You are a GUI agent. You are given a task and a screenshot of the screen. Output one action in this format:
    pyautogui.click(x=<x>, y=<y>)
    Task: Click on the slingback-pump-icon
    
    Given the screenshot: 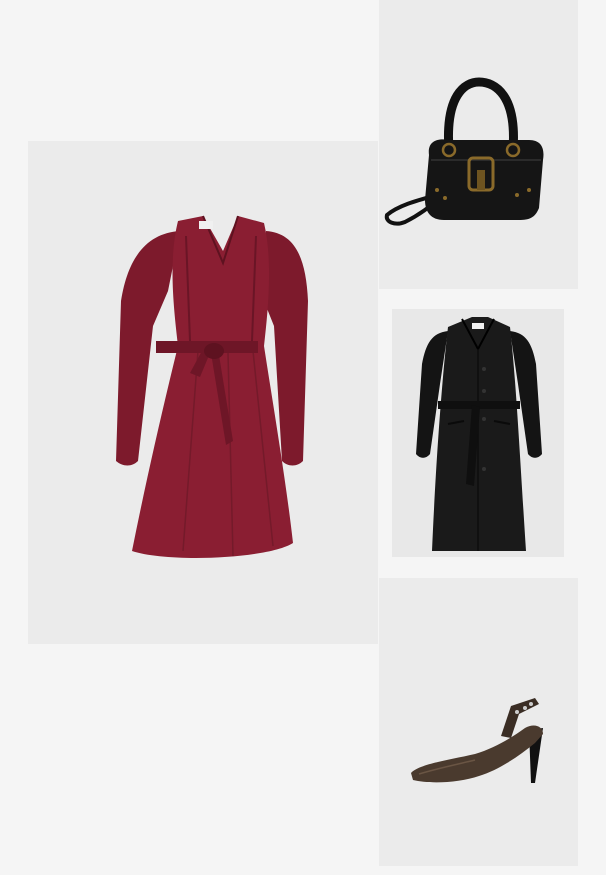 What is the action you would take?
    pyautogui.click(x=477, y=740)
    